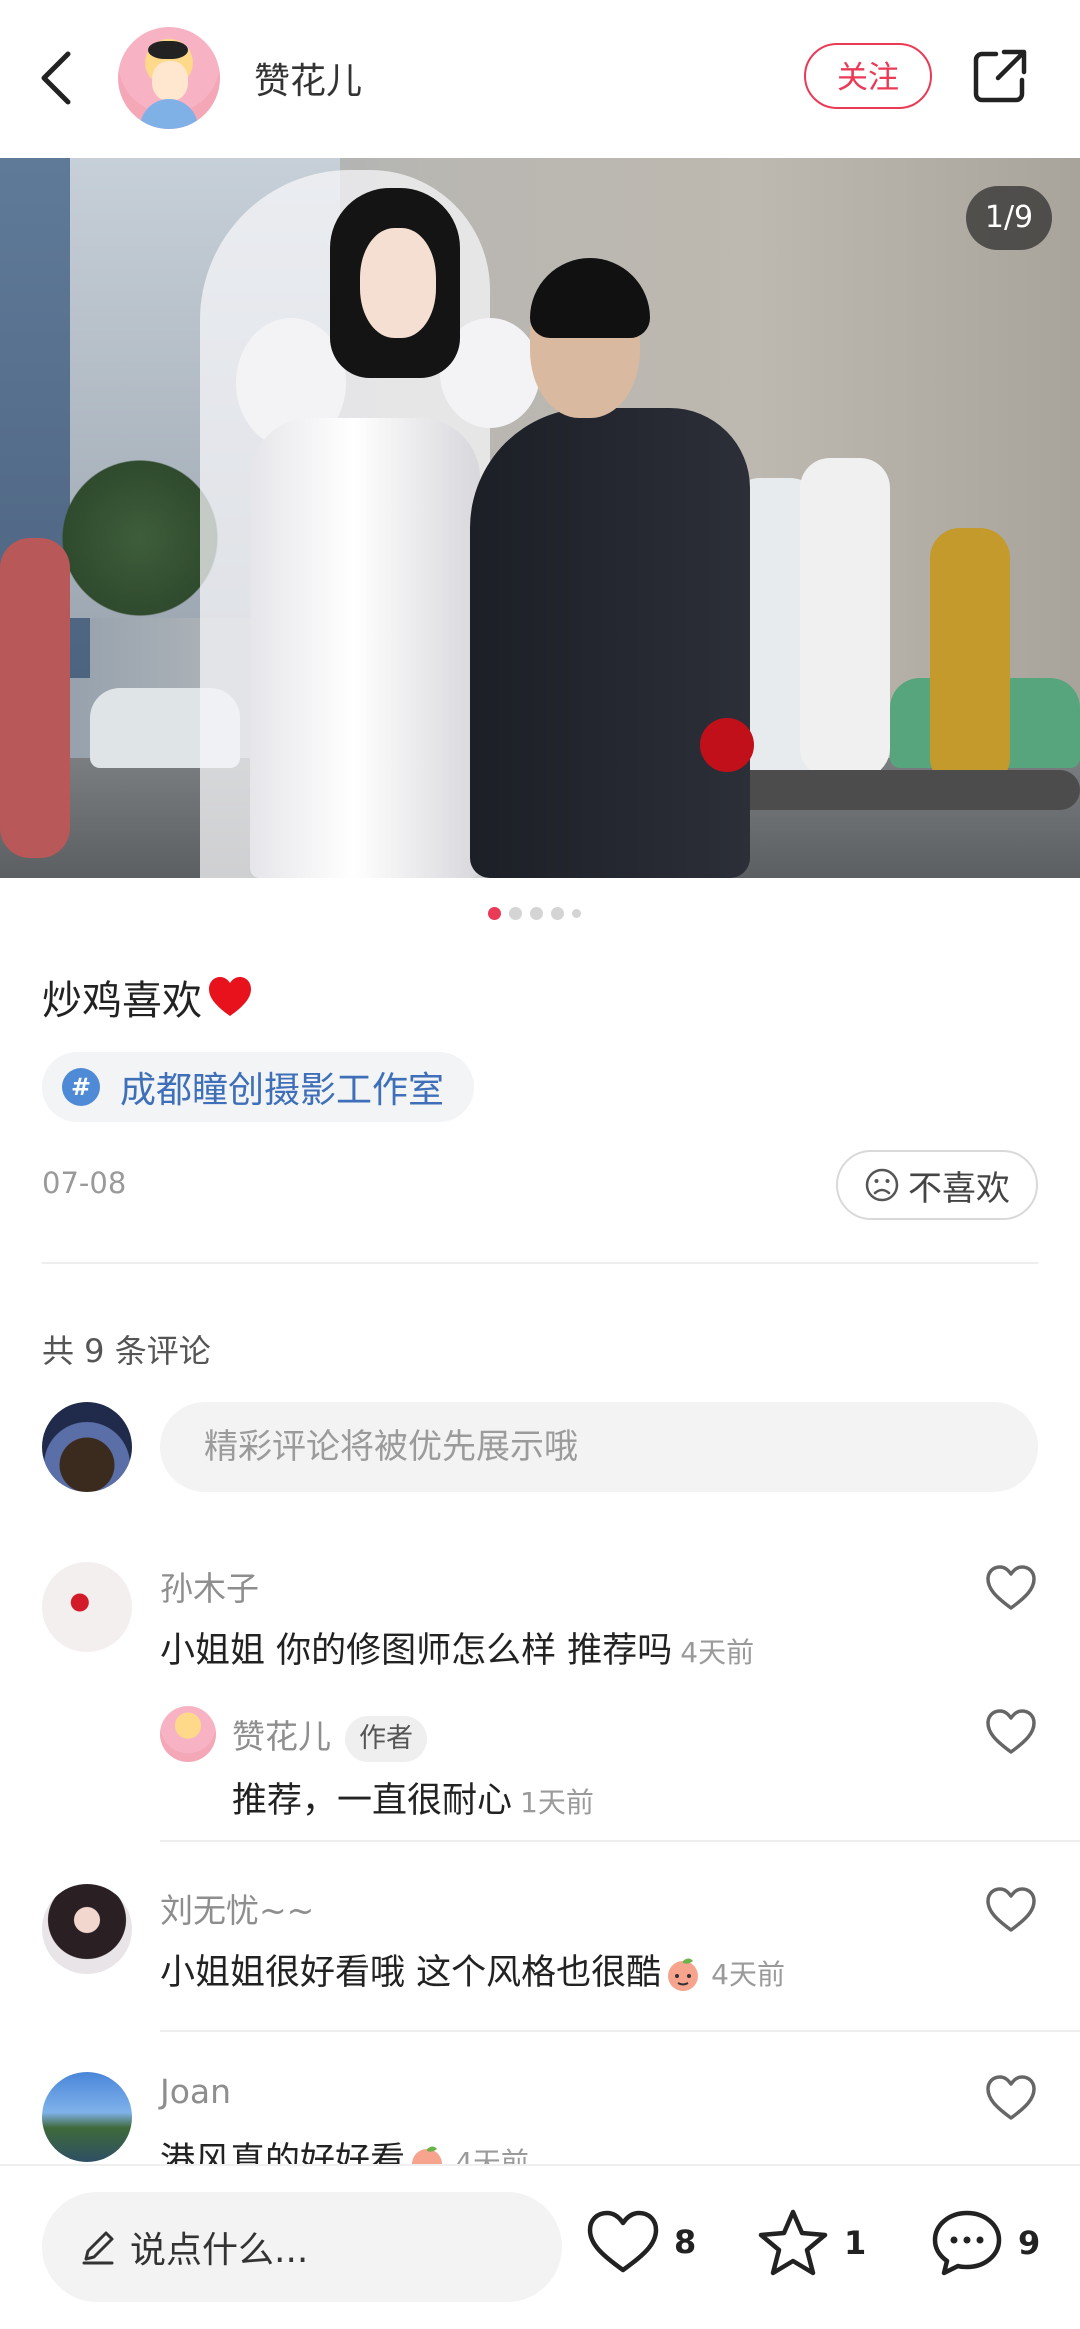 This screenshot has width=1080, height=2329. I want to click on reply-author: 赞花儿 作者, so click(329, 1736).